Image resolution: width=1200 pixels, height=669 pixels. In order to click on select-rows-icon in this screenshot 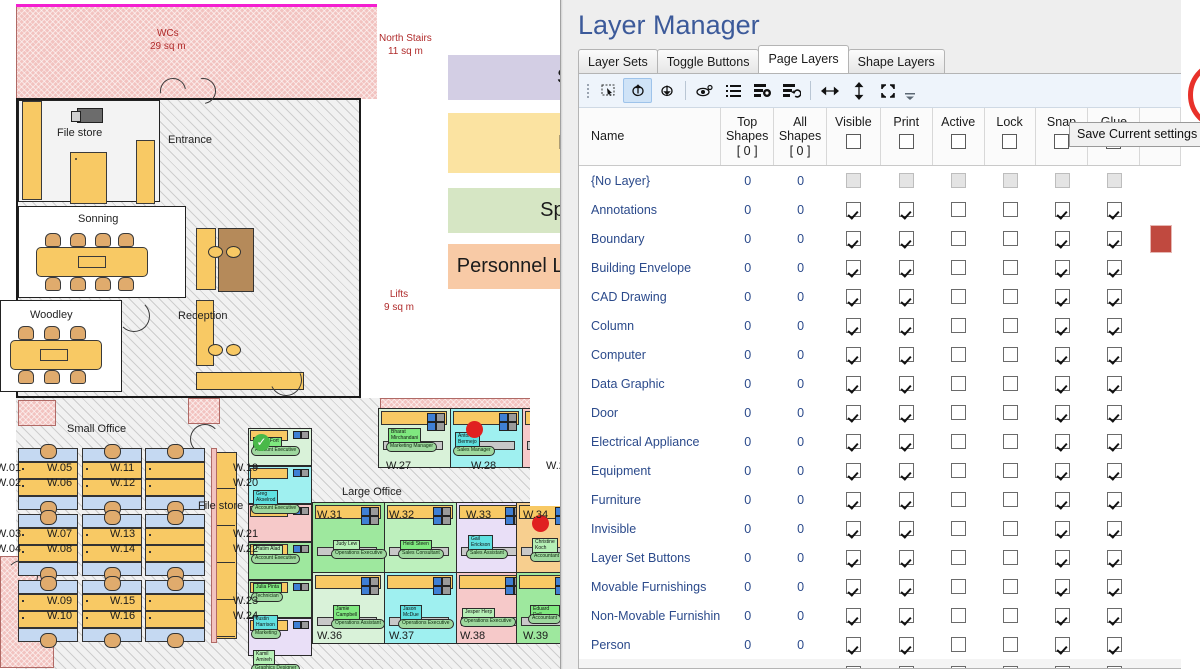, I will do `click(608, 90)`.